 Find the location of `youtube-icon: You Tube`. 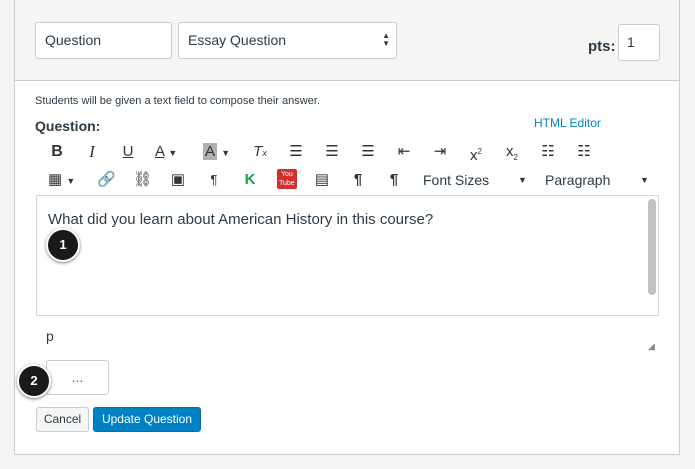

youtube-icon: You Tube is located at coordinates (287, 180).